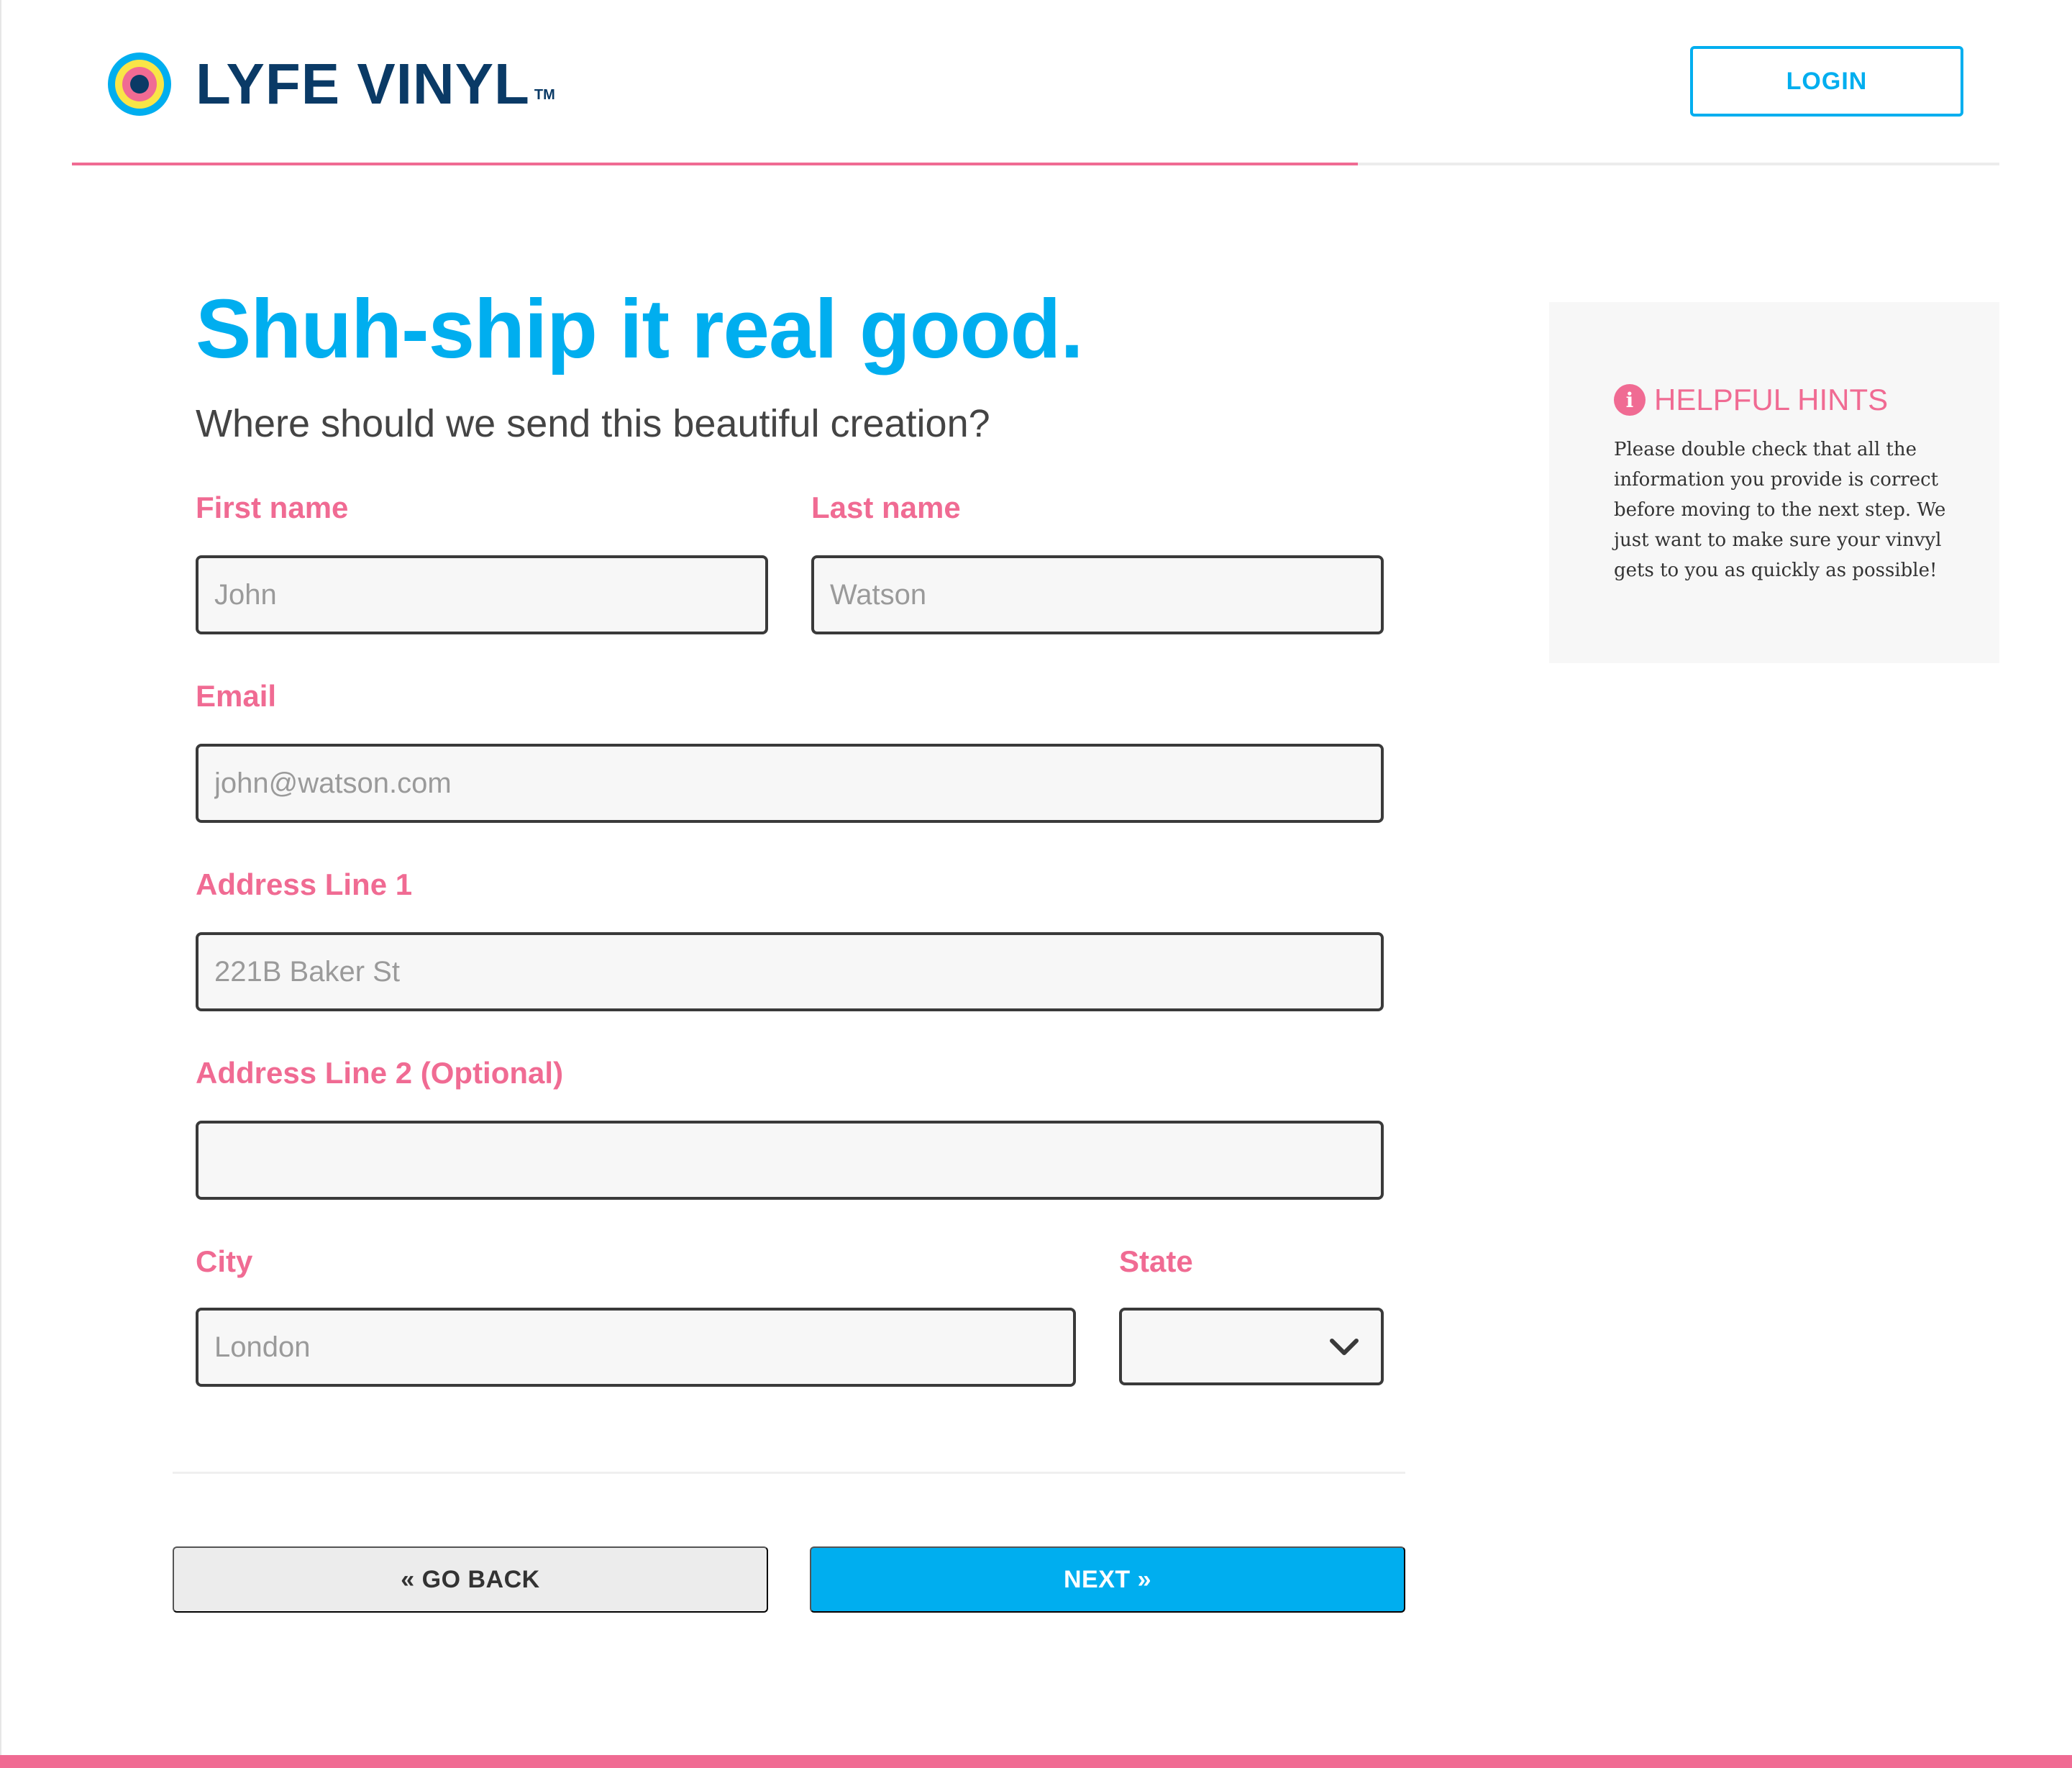 The height and width of the screenshot is (1768, 2072). Describe the element at coordinates (544, 95) in the screenshot. I see `trademark-mark: TM` at that location.